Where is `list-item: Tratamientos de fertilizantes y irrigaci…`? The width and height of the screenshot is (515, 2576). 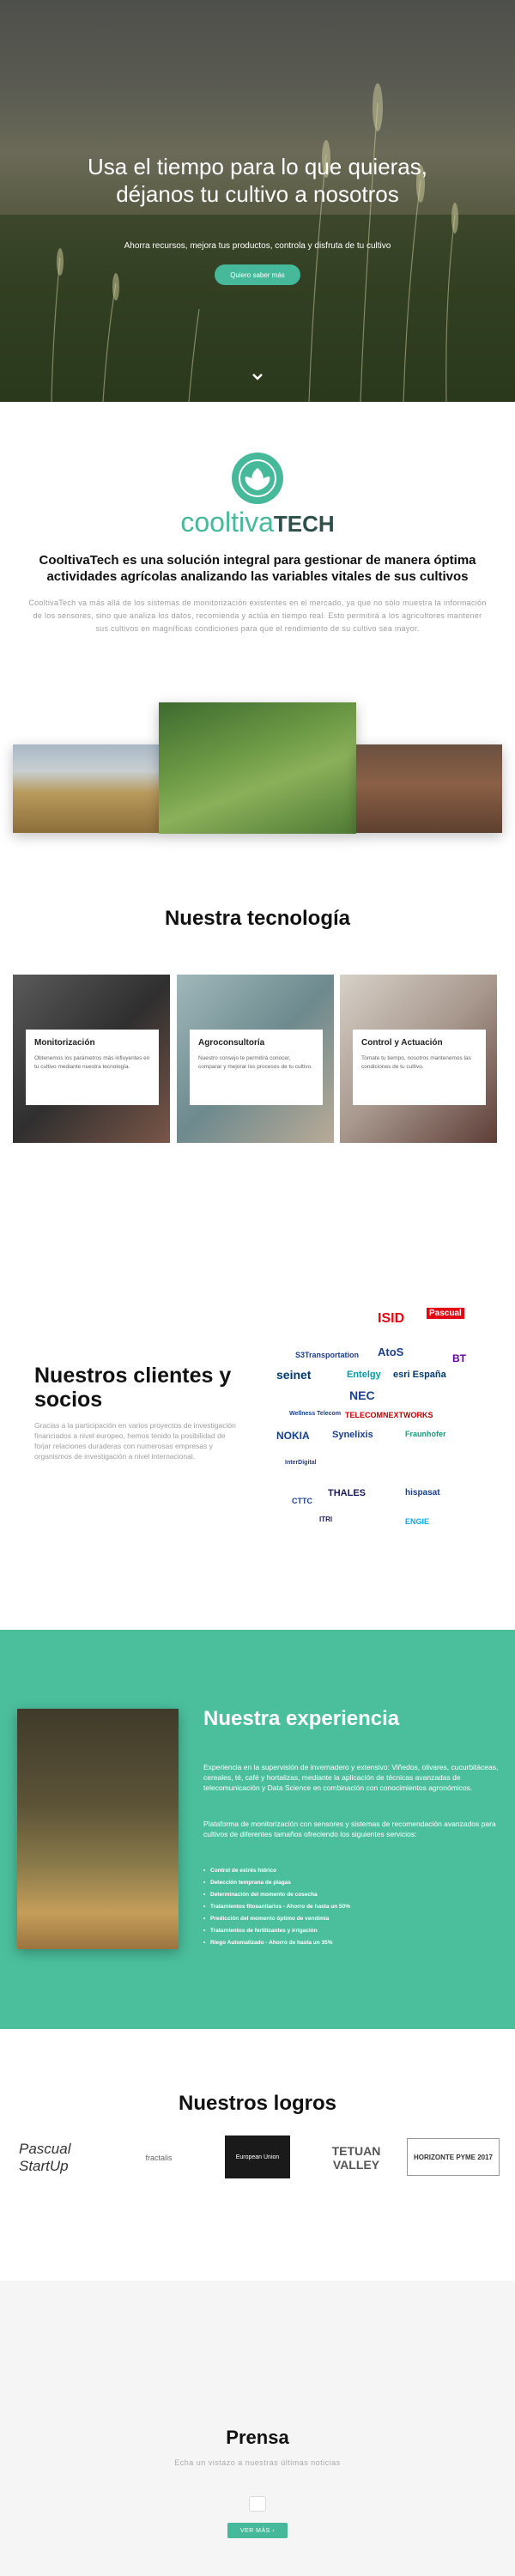
list-item: Tratamientos de fertilizantes y irrigaci… is located at coordinates (349, 1931).